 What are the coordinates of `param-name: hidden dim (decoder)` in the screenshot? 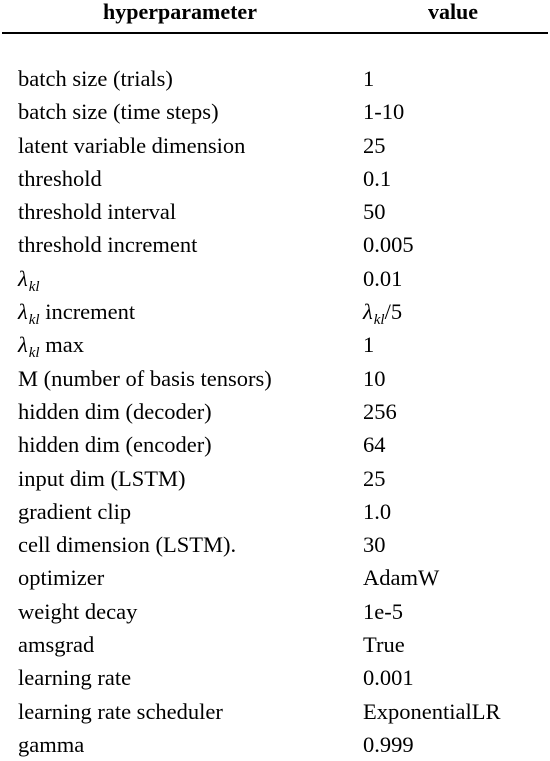 It's located at (115, 411).